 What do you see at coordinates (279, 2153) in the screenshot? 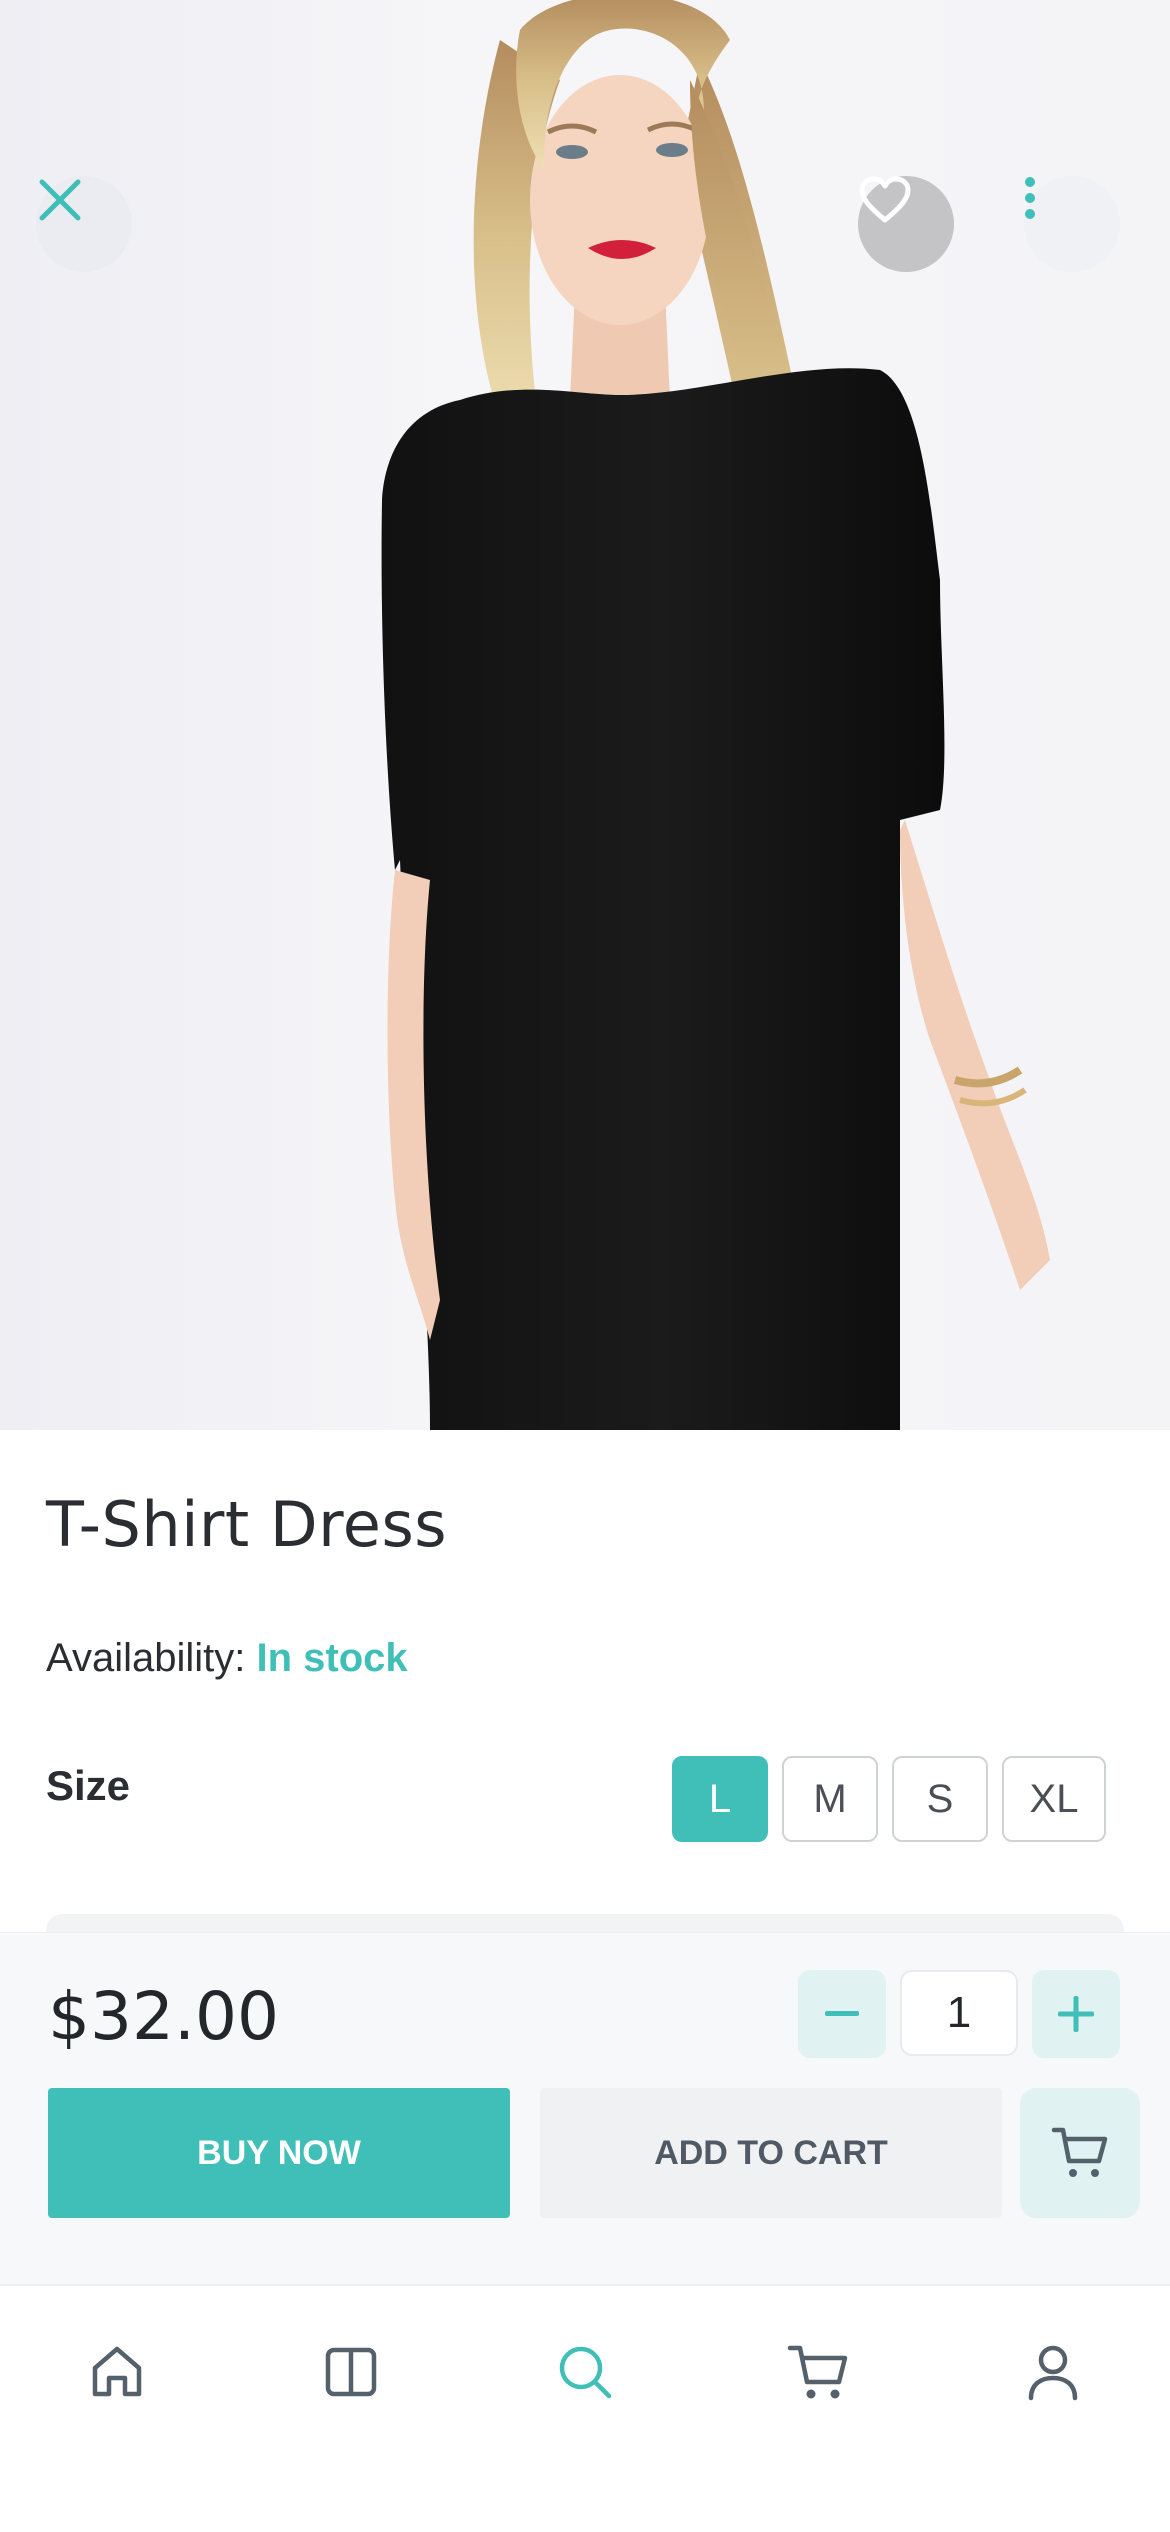
I see `buy-now-button: BUY NOW` at bounding box center [279, 2153].